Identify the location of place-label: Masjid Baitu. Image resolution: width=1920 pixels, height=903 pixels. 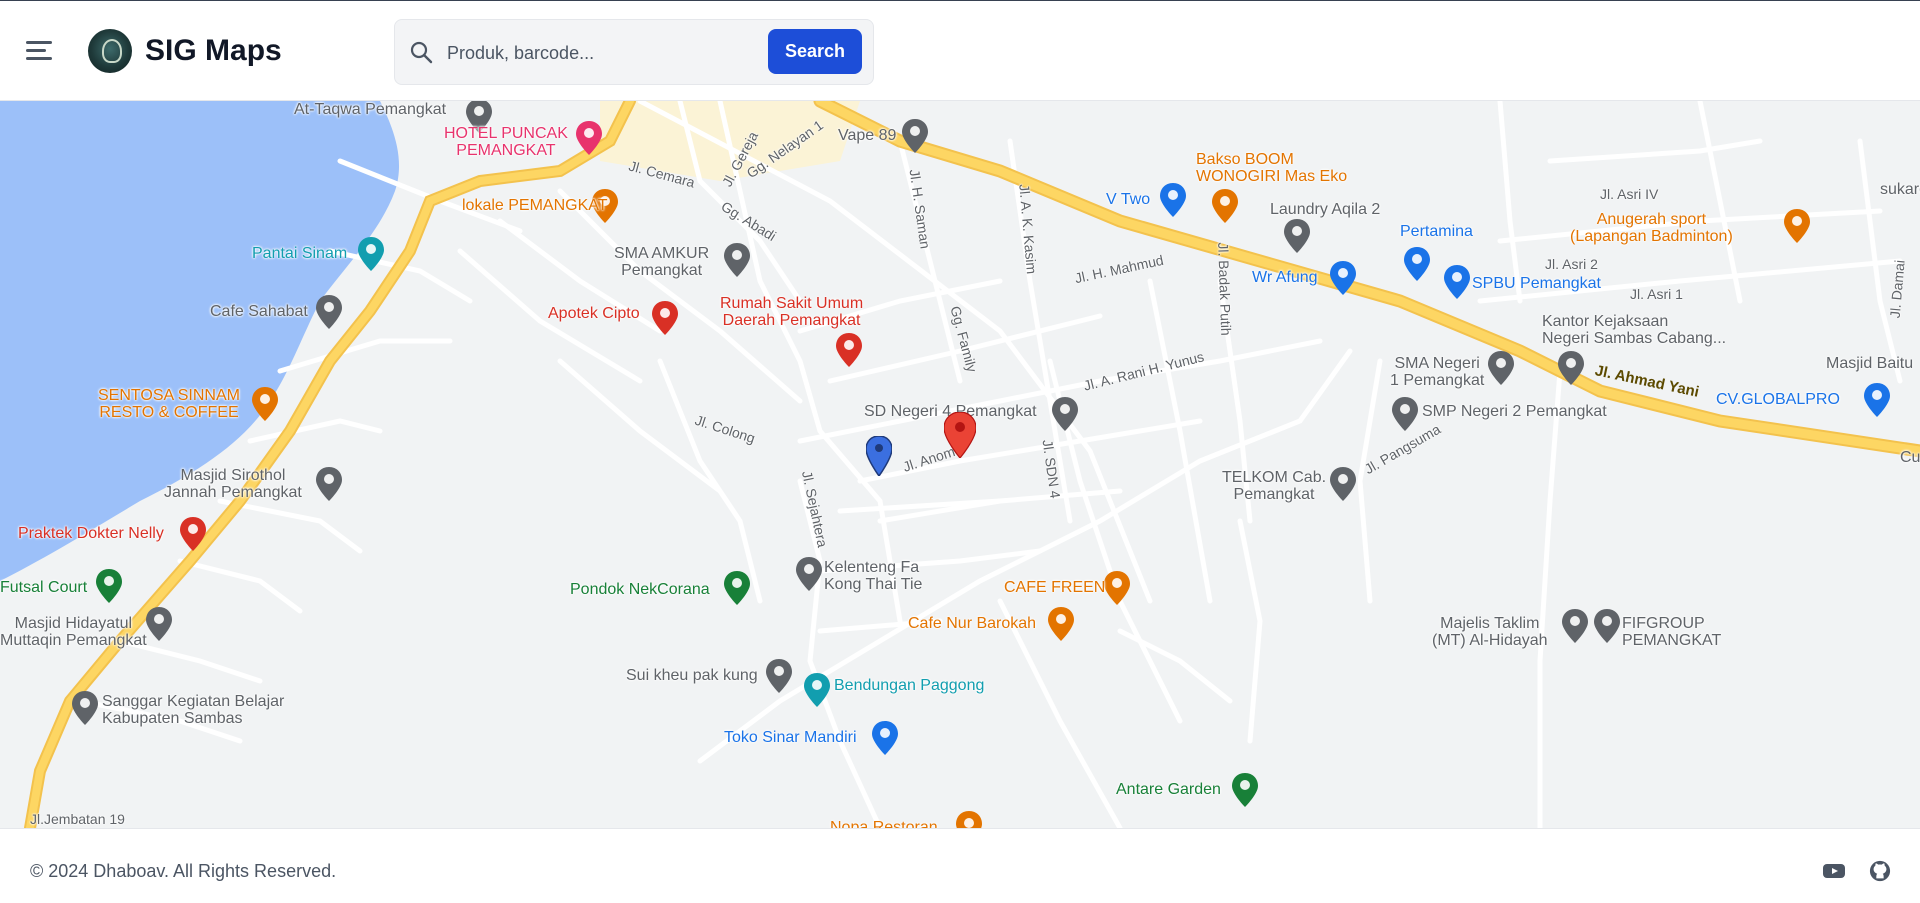
(1869, 363).